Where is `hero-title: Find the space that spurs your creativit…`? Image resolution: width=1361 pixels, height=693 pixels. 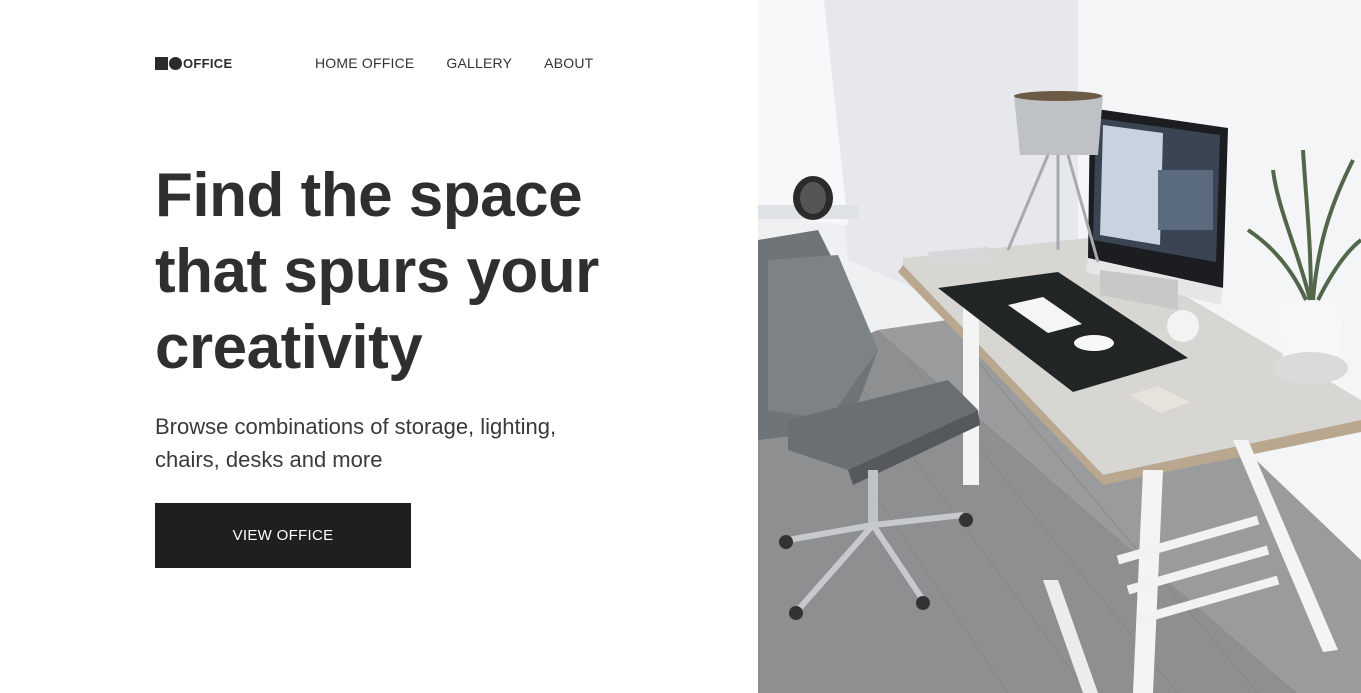
hero-title: Find the space that spurs your creativit… is located at coordinates (395, 272).